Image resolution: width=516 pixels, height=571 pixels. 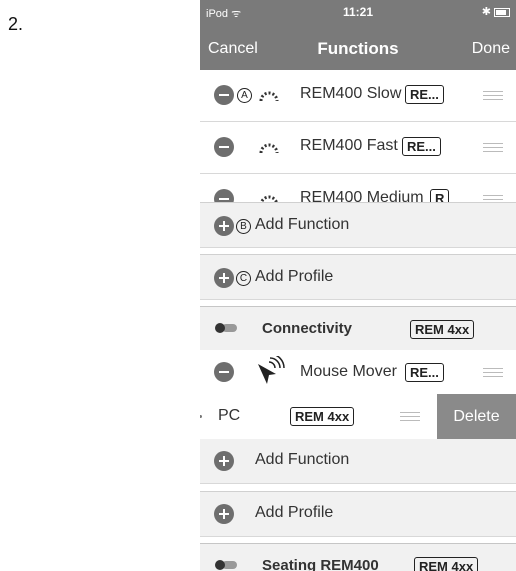 I want to click on callout-marker: B, so click(x=243, y=226).